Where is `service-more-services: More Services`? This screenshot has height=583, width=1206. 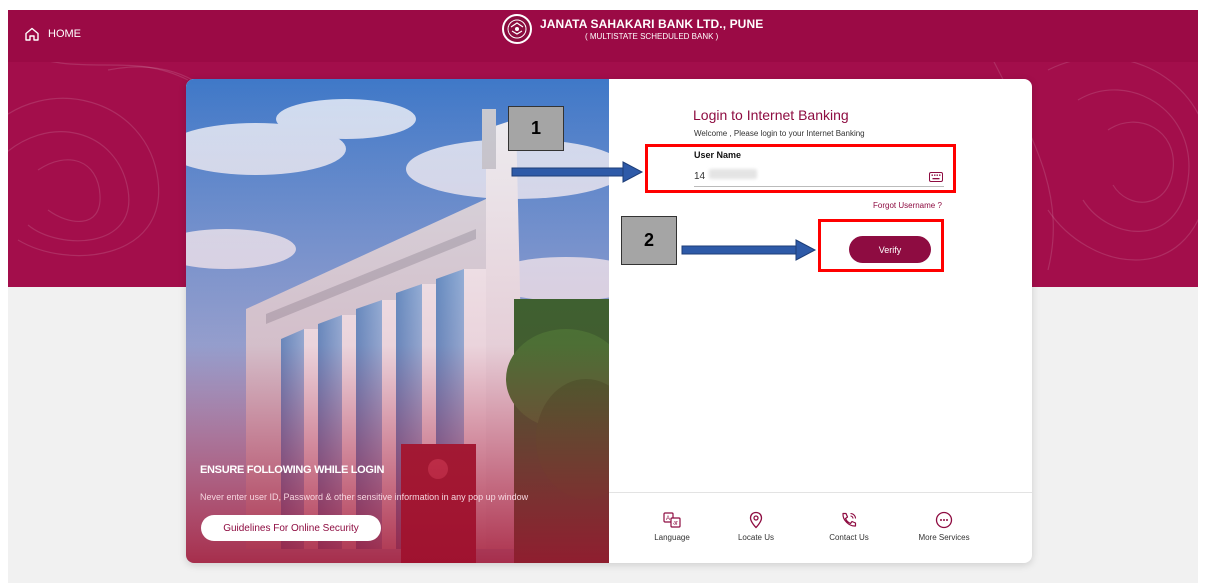
service-more-services: More Services is located at coordinates (944, 526).